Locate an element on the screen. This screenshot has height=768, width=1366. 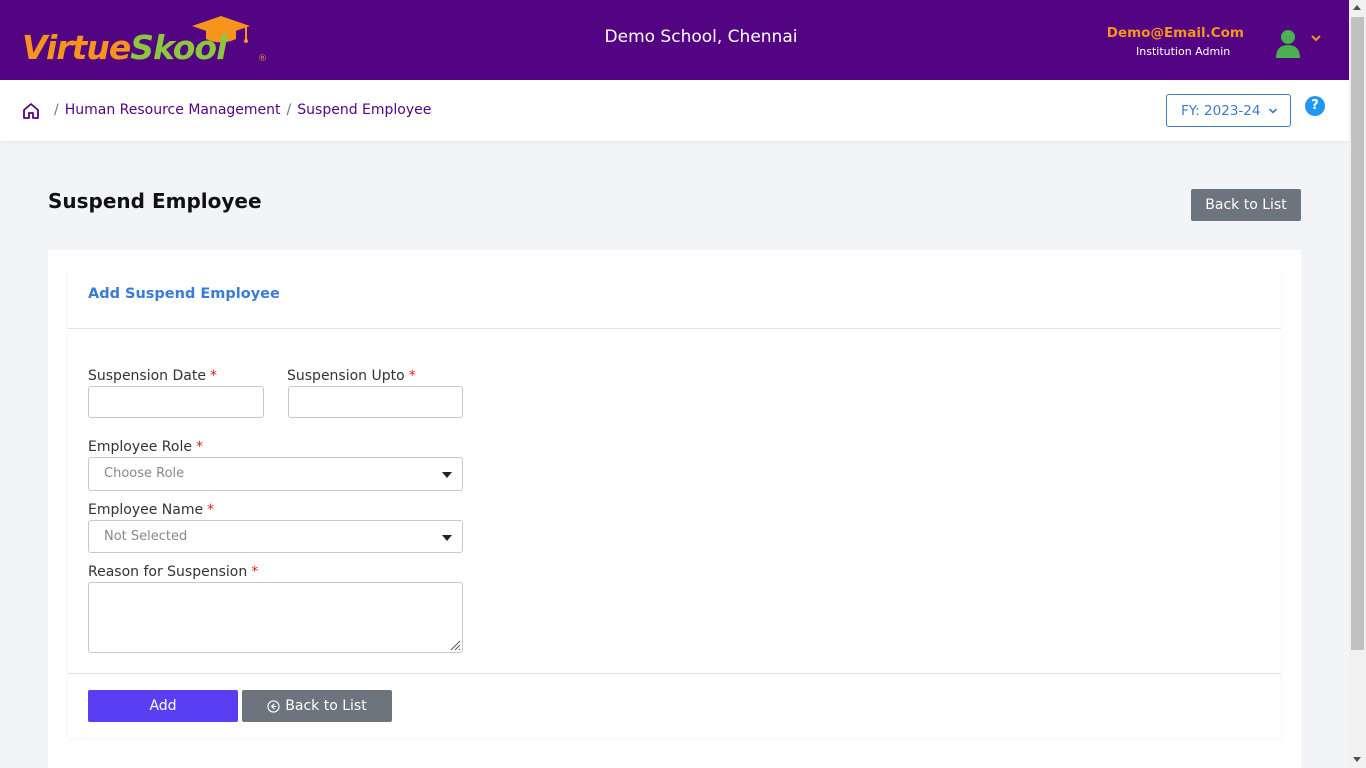
fiscal-year-select: FY: 2023-24 is located at coordinates (1228, 110).